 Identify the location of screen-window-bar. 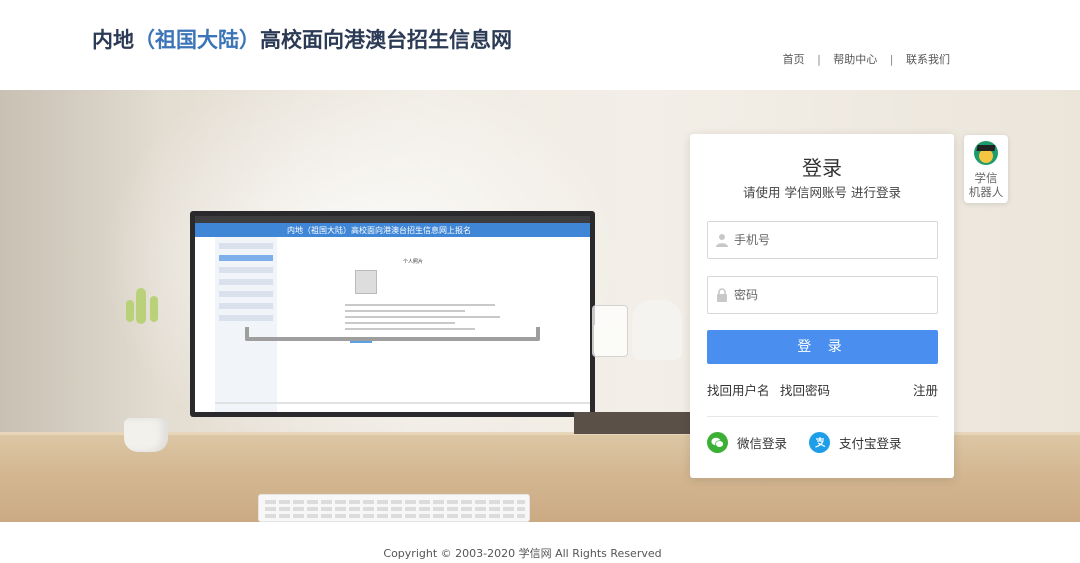
(392, 219).